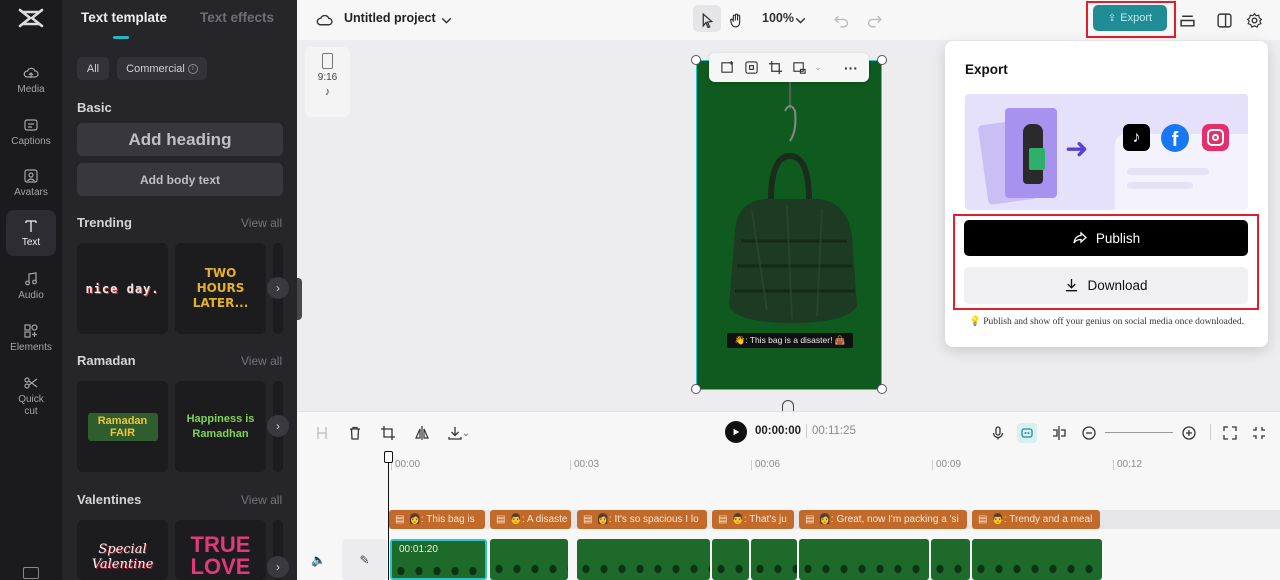  What do you see at coordinates (278, 567) in the screenshot?
I see `valentines-next-arrow-icon: ›` at bounding box center [278, 567].